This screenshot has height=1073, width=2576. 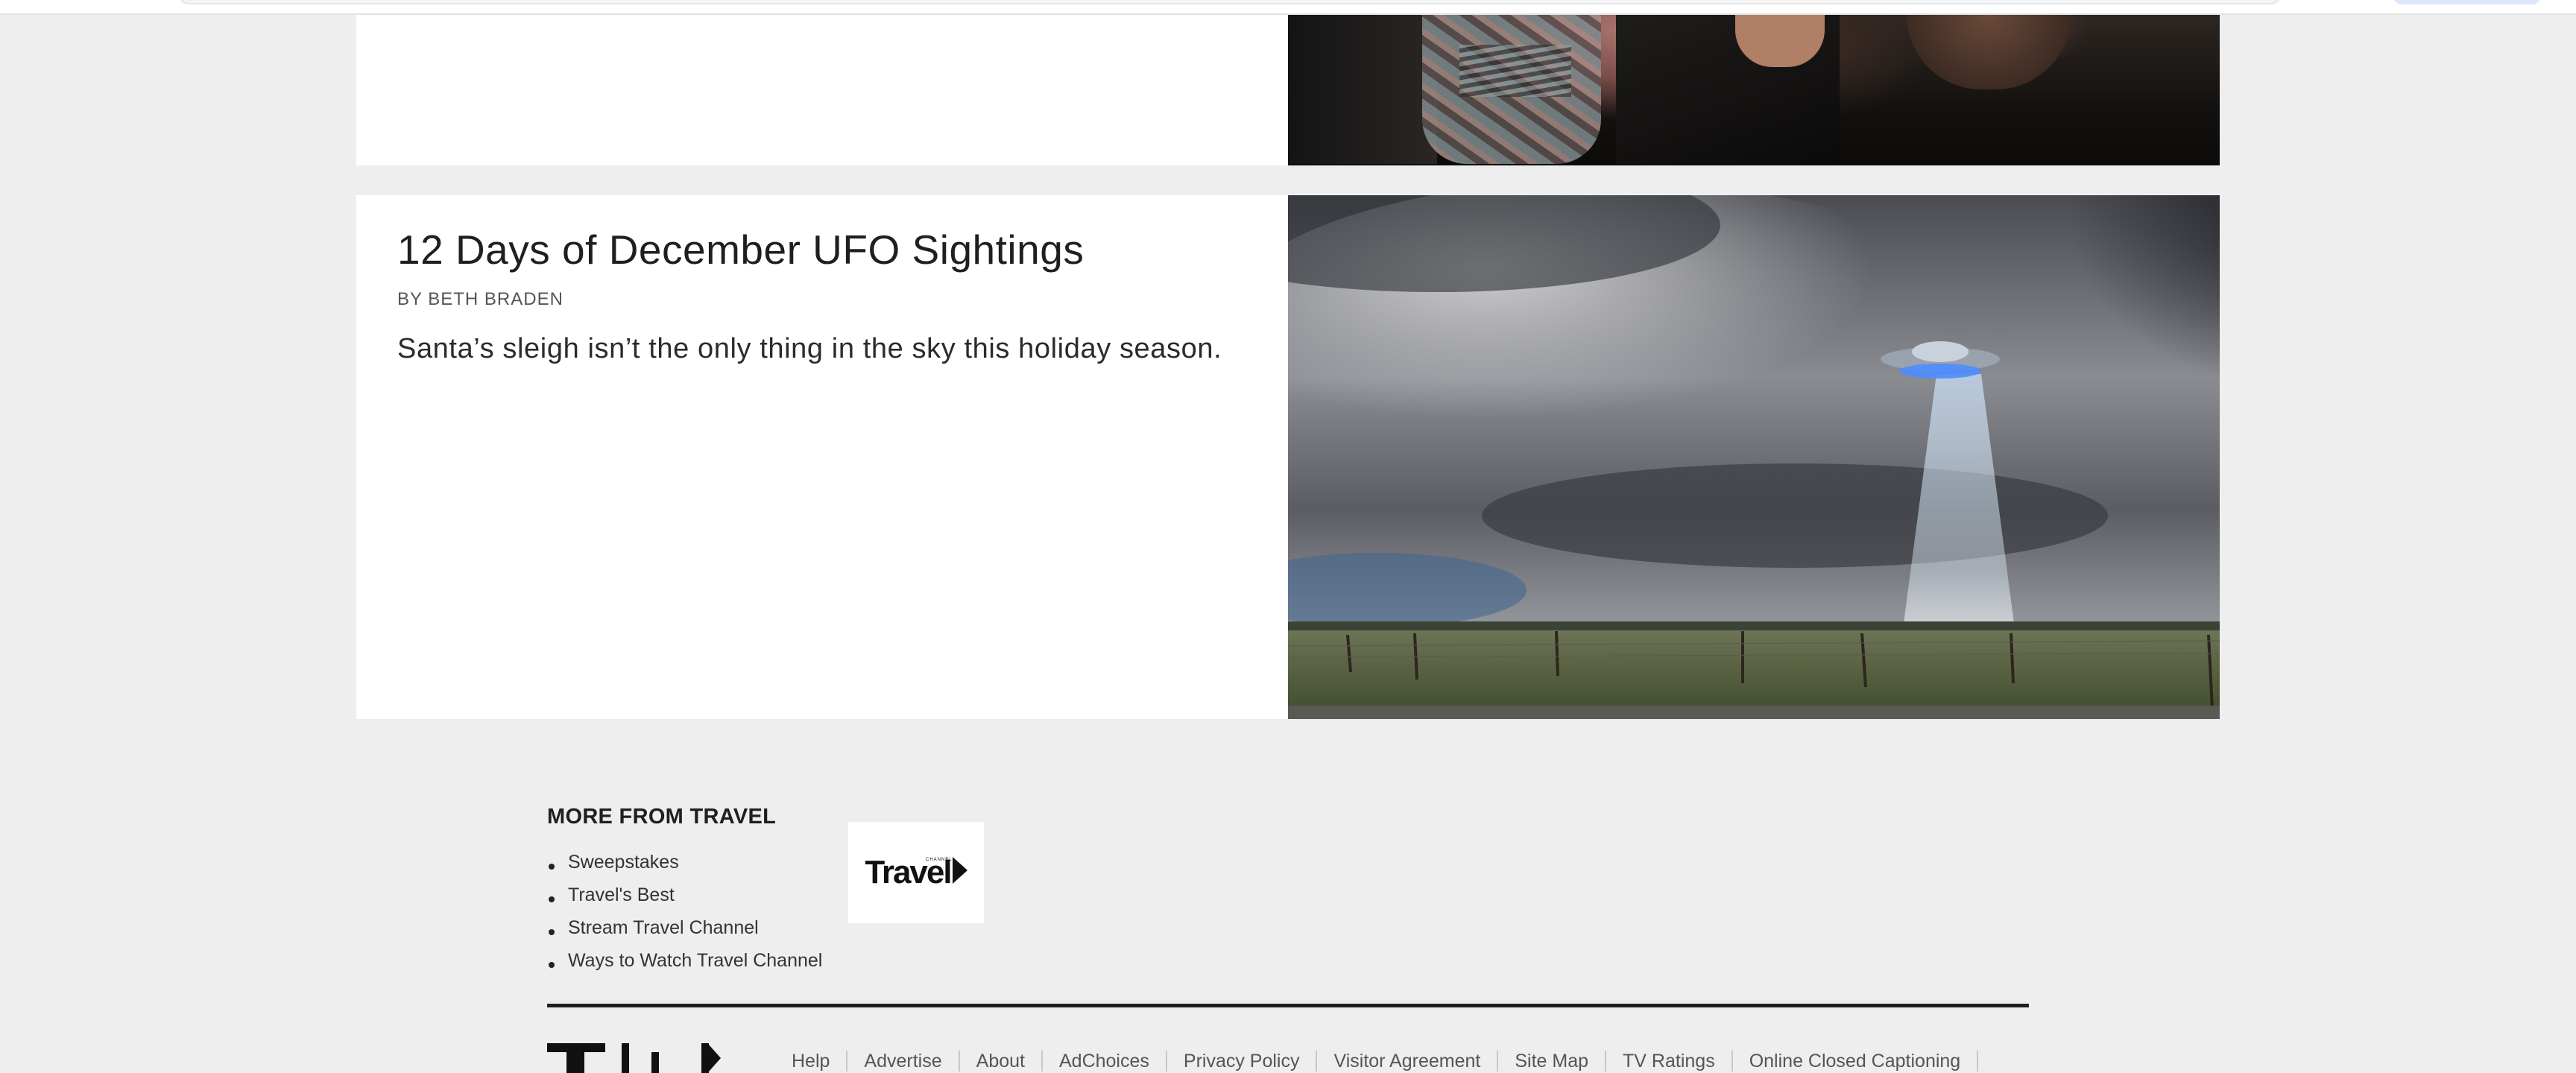 I want to click on footer-travel-logo, so click(x=636, y=1058).